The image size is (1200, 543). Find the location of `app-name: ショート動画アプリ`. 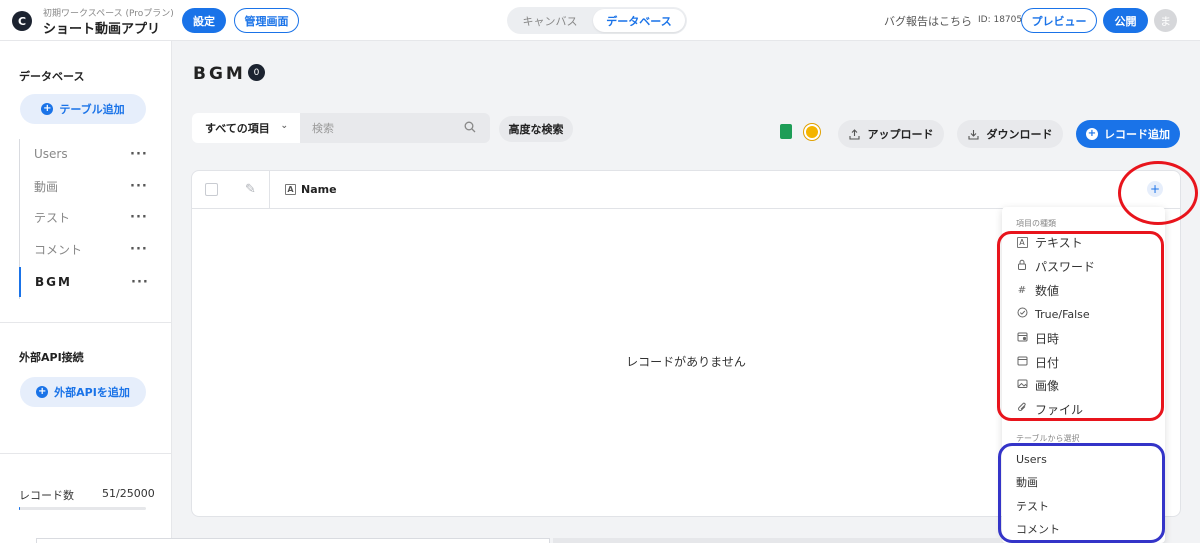

app-name: ショート動画アプリ is located at coordinates (101, 27).